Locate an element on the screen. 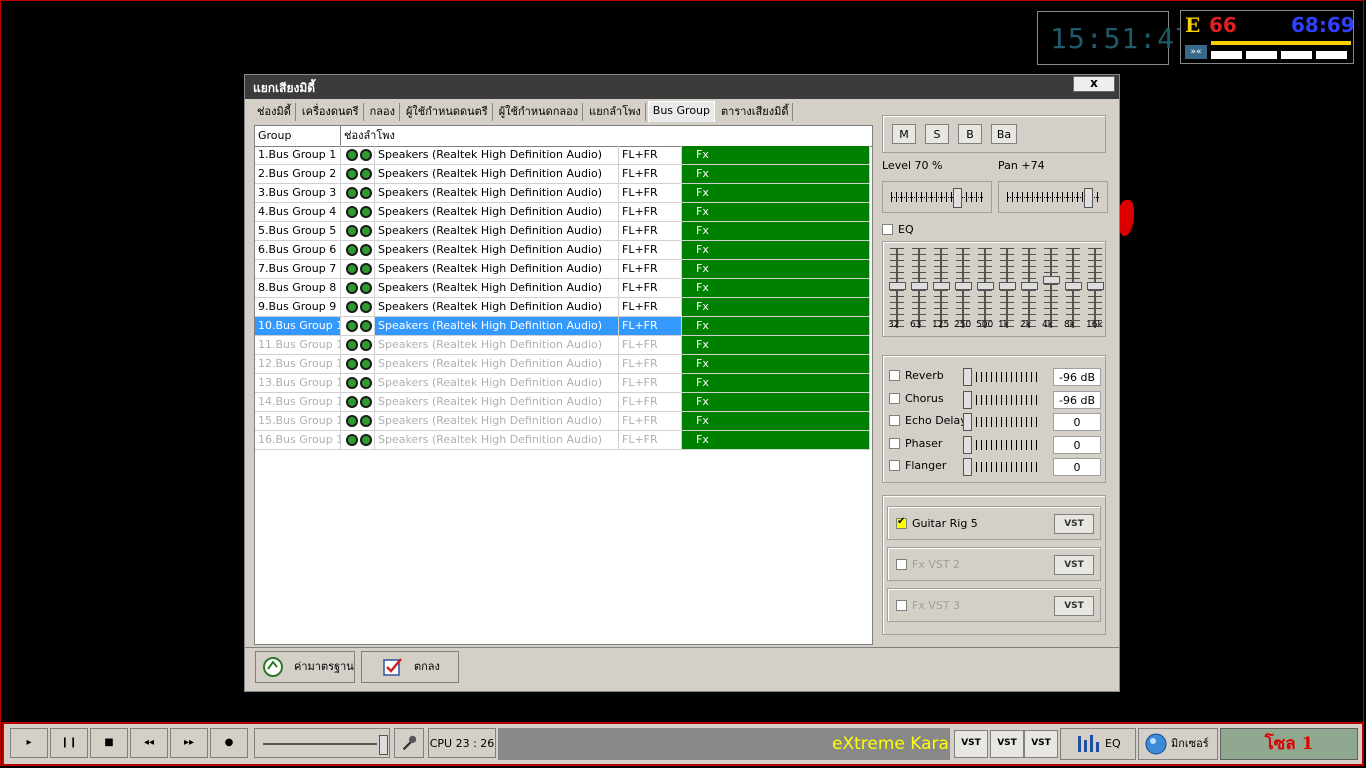 The image size is (1366, 768). tab-2: กลอง is located at coordinates (382, 112).